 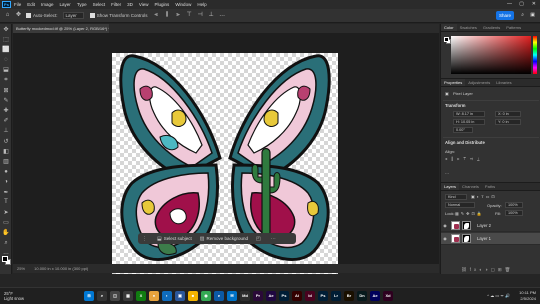 I want to click on taskbar-app-icon: Md, so click(x=245, y=296).